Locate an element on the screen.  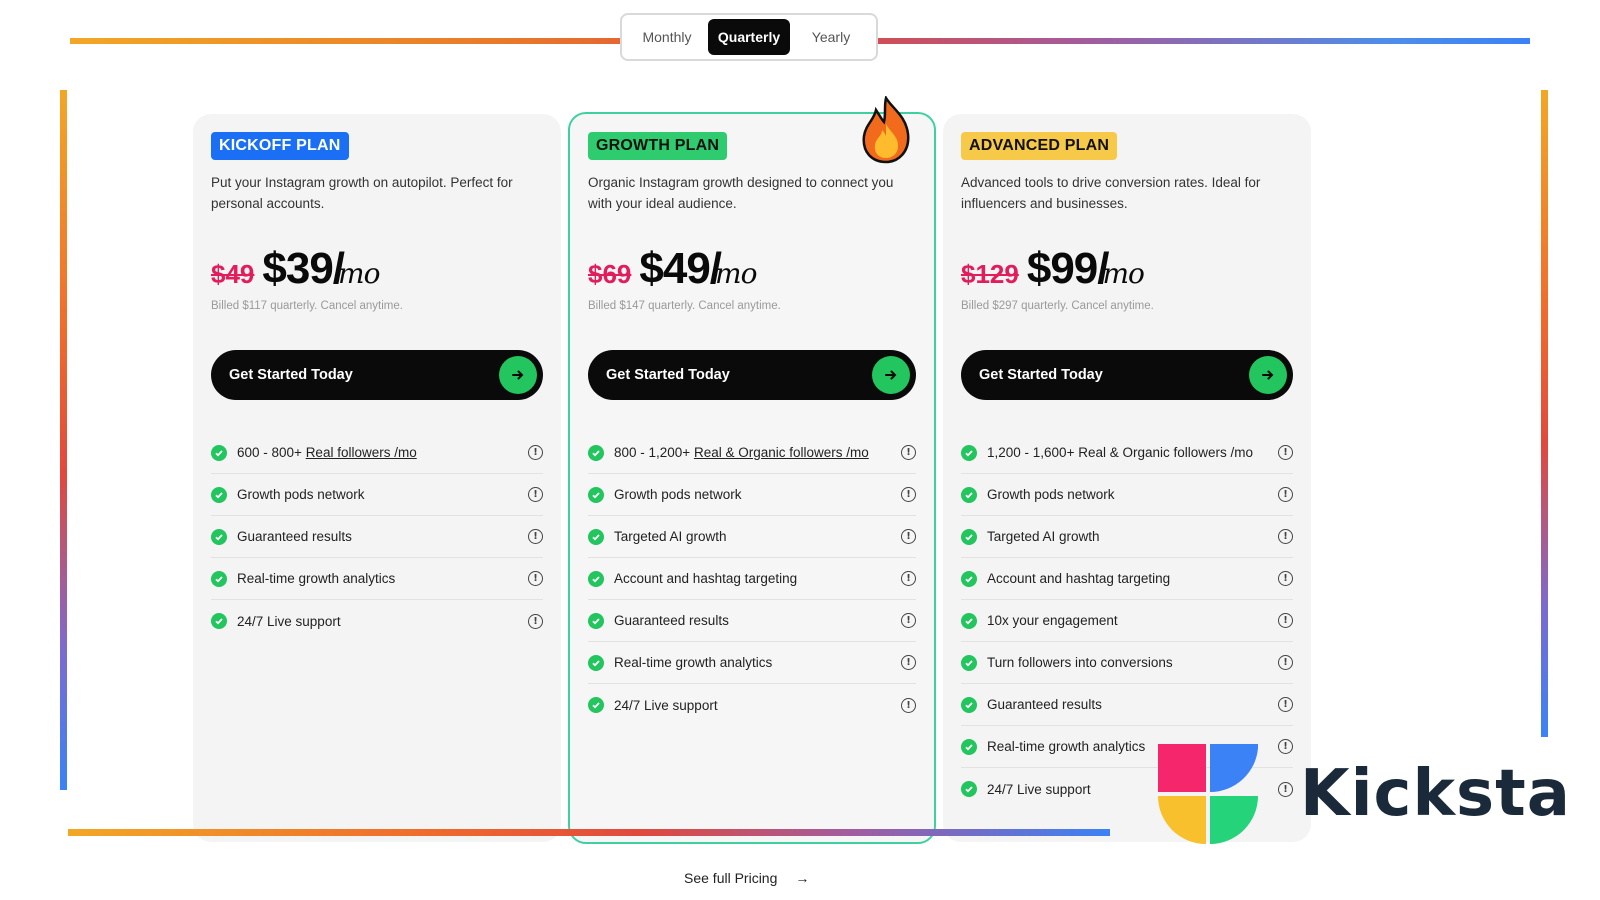
price-row: $49 $39/mo is located at coordinates (377, 268).